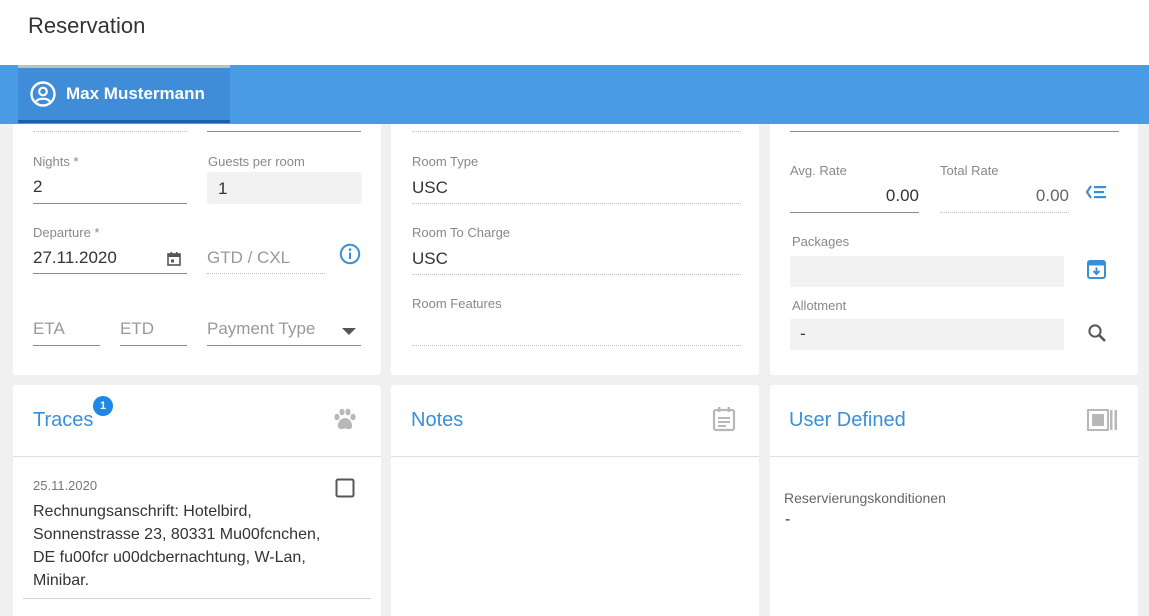  What do you see at coordinates (349, 329) in the screenshot?
I see `dropdown-arrow-icon` at bounding box center [349, 329].